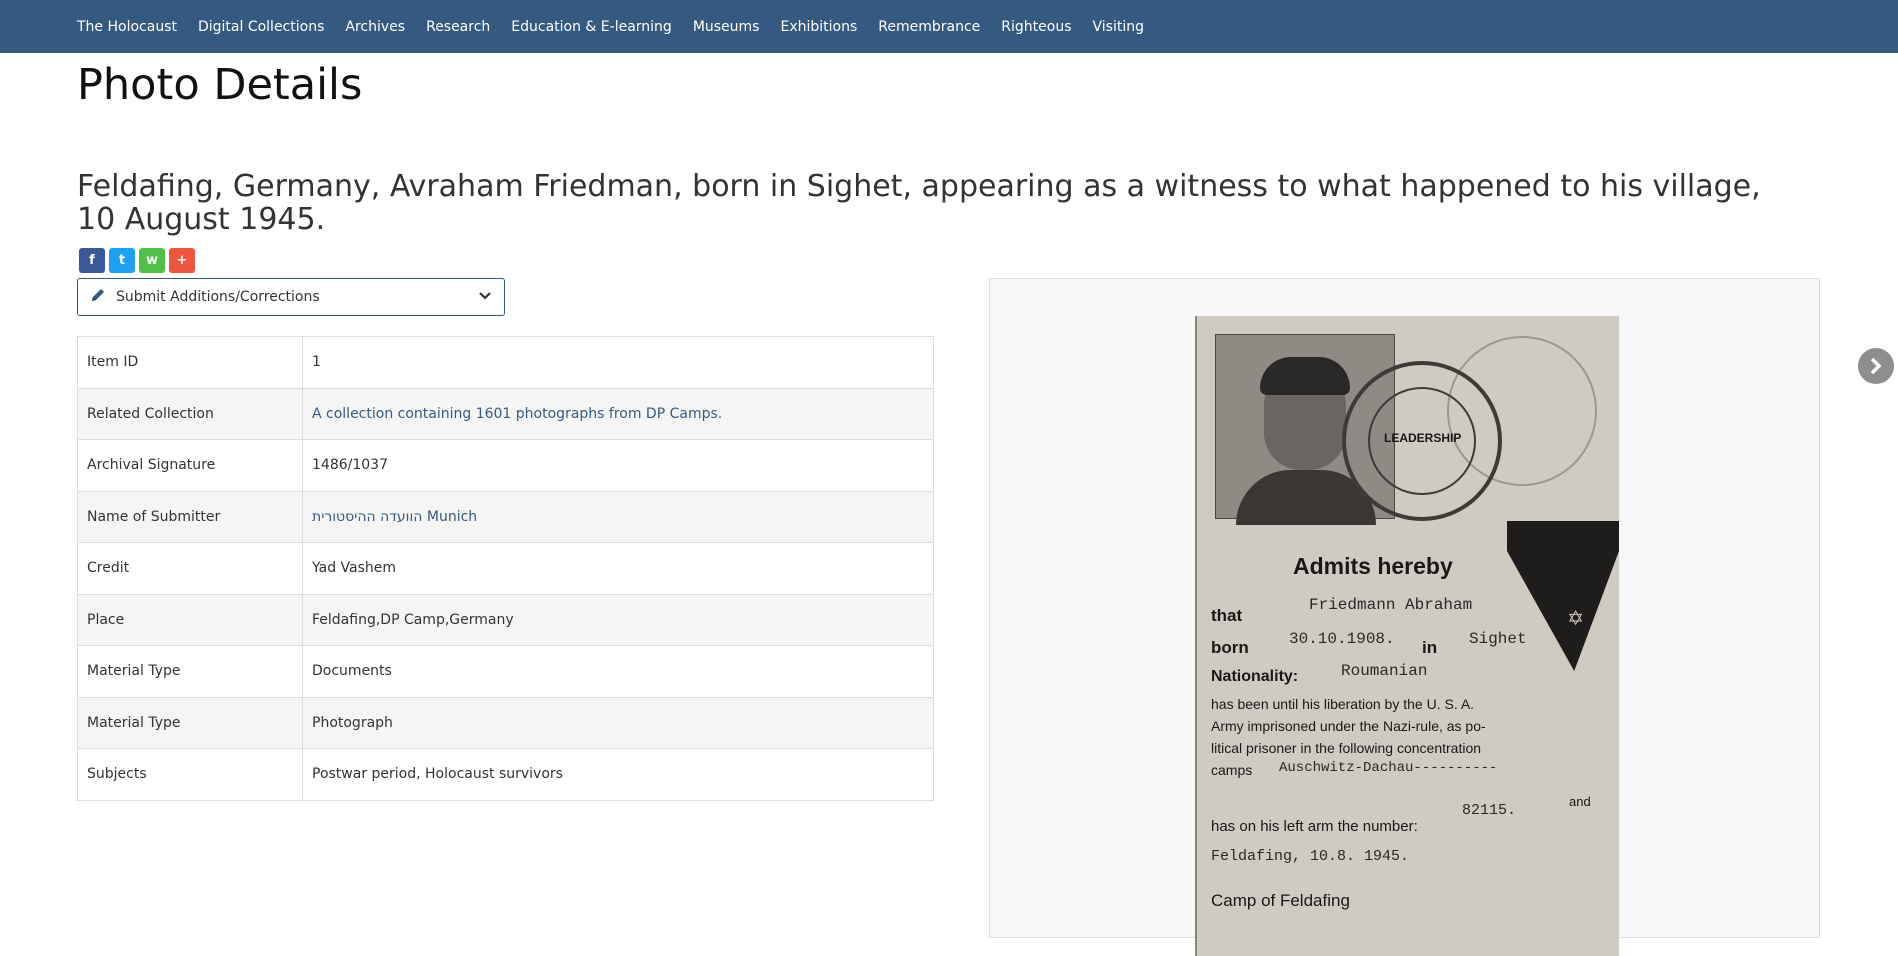 This screenshot has width=1898, height=956. What do you see at coordinates (1575, 619) in the screenshot?
I see `star-of-david-icon: ✡` at bounding box center [1575, 619].